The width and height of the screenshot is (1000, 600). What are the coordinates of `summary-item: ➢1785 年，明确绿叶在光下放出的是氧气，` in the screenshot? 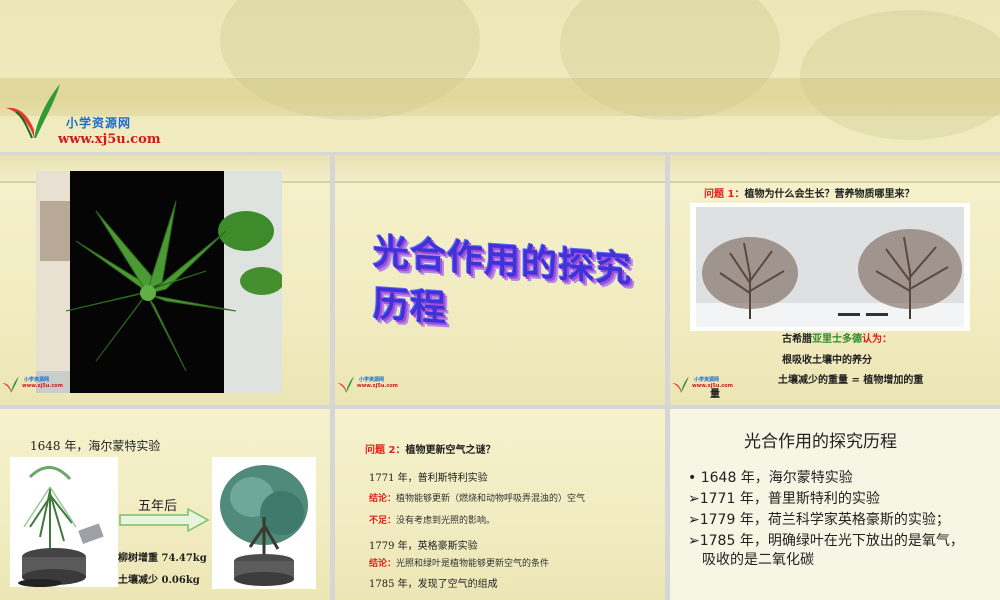 It's located at (826, 539).